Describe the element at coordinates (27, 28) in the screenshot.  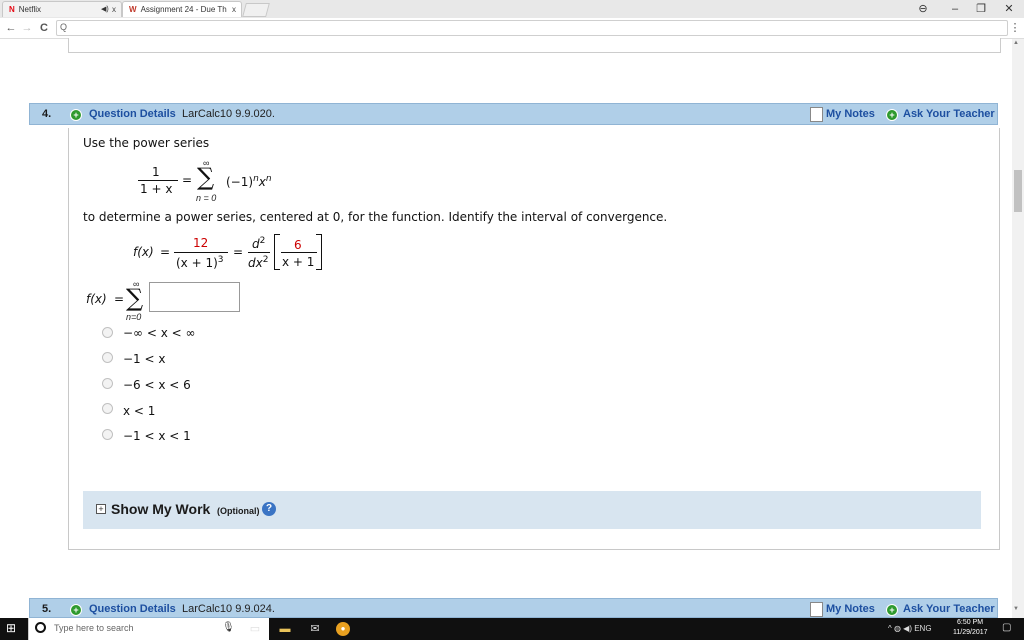
I see `forward-arrow-icon: →` at that location.